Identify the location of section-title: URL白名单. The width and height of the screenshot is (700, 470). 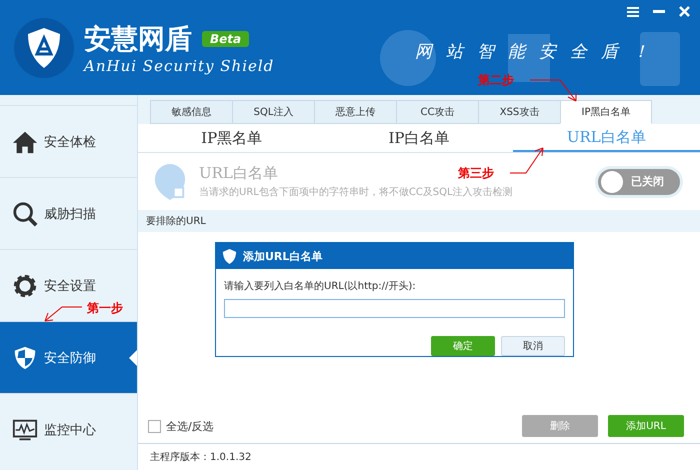
(238, 173).